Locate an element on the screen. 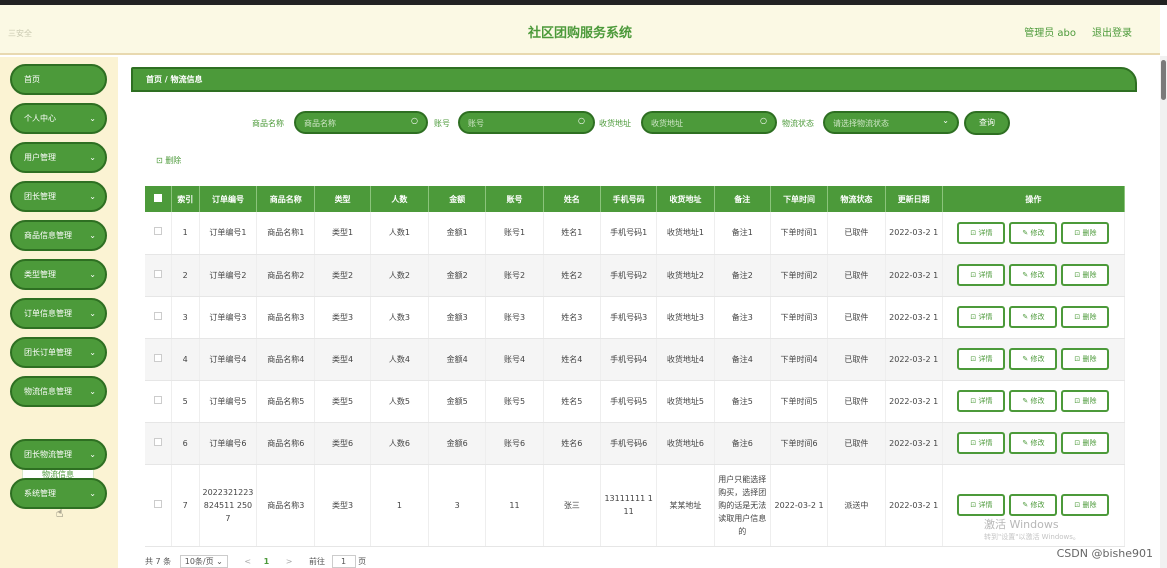 This screenshot has width=1167, height=568. table-cell: 类型2 is located at coordinates (342, 275).